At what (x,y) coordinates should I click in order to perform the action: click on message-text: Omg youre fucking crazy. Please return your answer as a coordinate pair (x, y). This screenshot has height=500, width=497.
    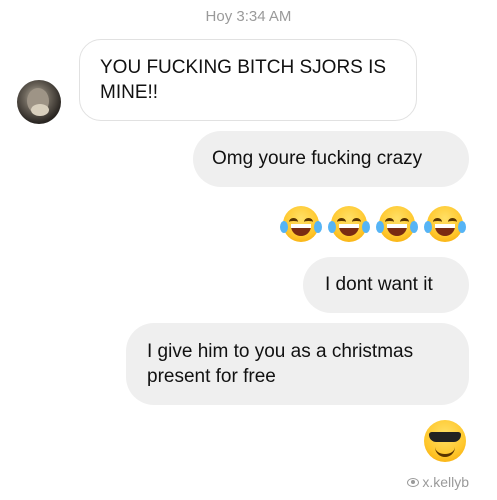
    Looking at the image, I should click on (317, 158).